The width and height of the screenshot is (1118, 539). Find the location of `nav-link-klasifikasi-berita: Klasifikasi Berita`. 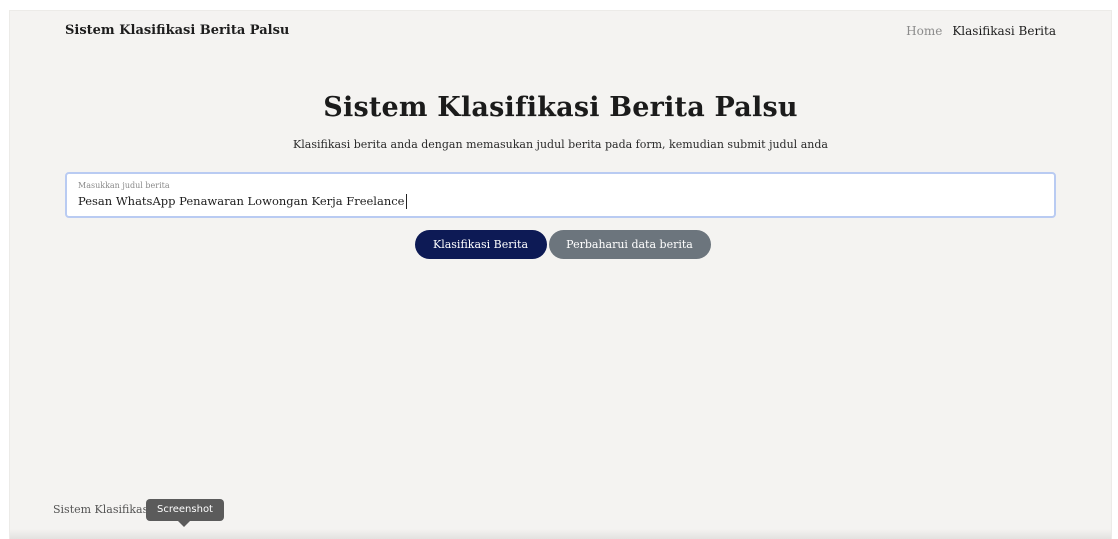

nav-link-klasifikasi-berita: Klasifikasi Berita is located at coordinates (1004, 31).